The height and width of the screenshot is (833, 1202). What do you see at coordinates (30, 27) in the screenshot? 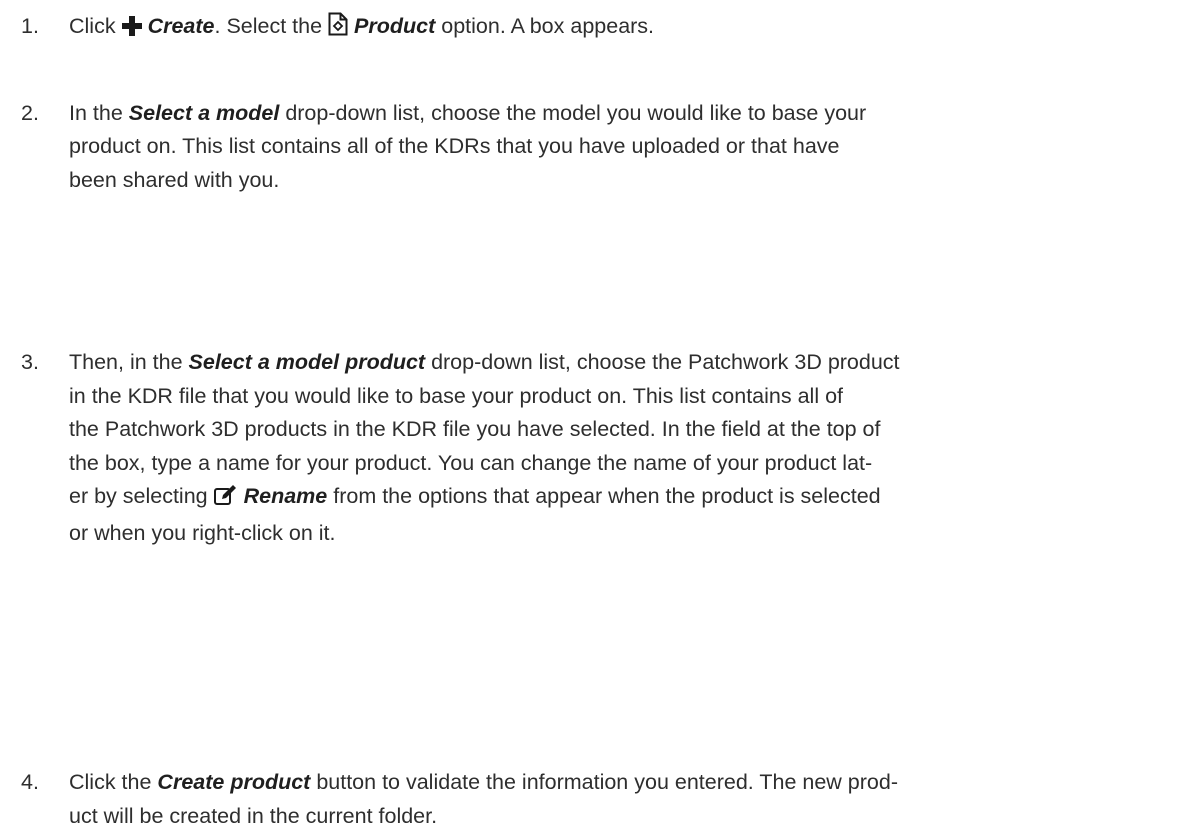
I see `step-number: 1.` at bounding box center [30, 27].